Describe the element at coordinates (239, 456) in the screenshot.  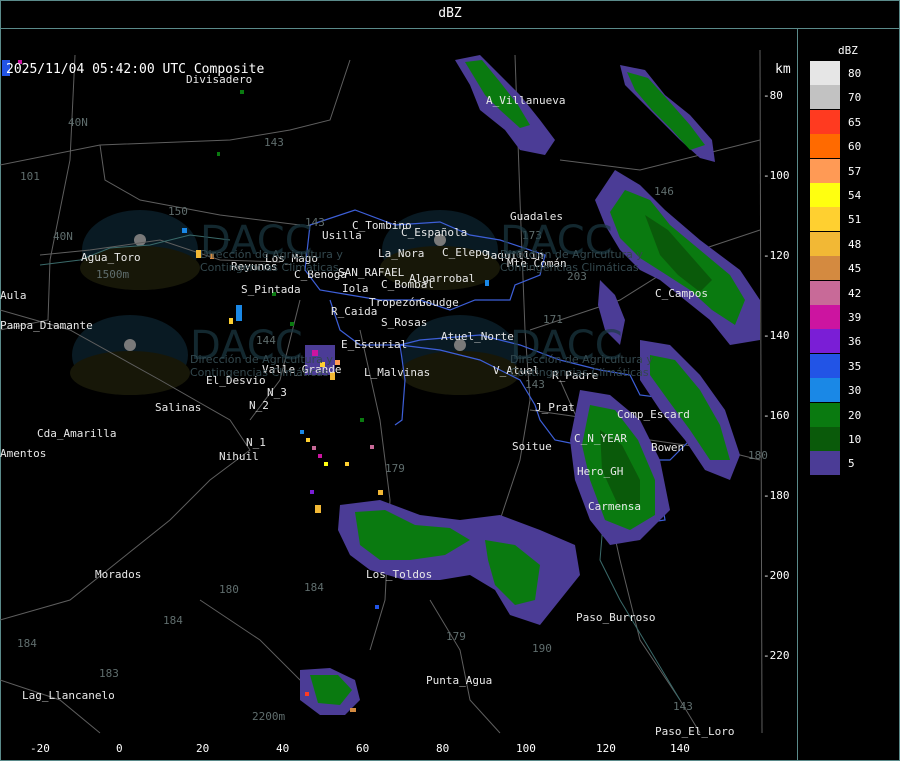
I see `place-label: Nihuil` at that location.